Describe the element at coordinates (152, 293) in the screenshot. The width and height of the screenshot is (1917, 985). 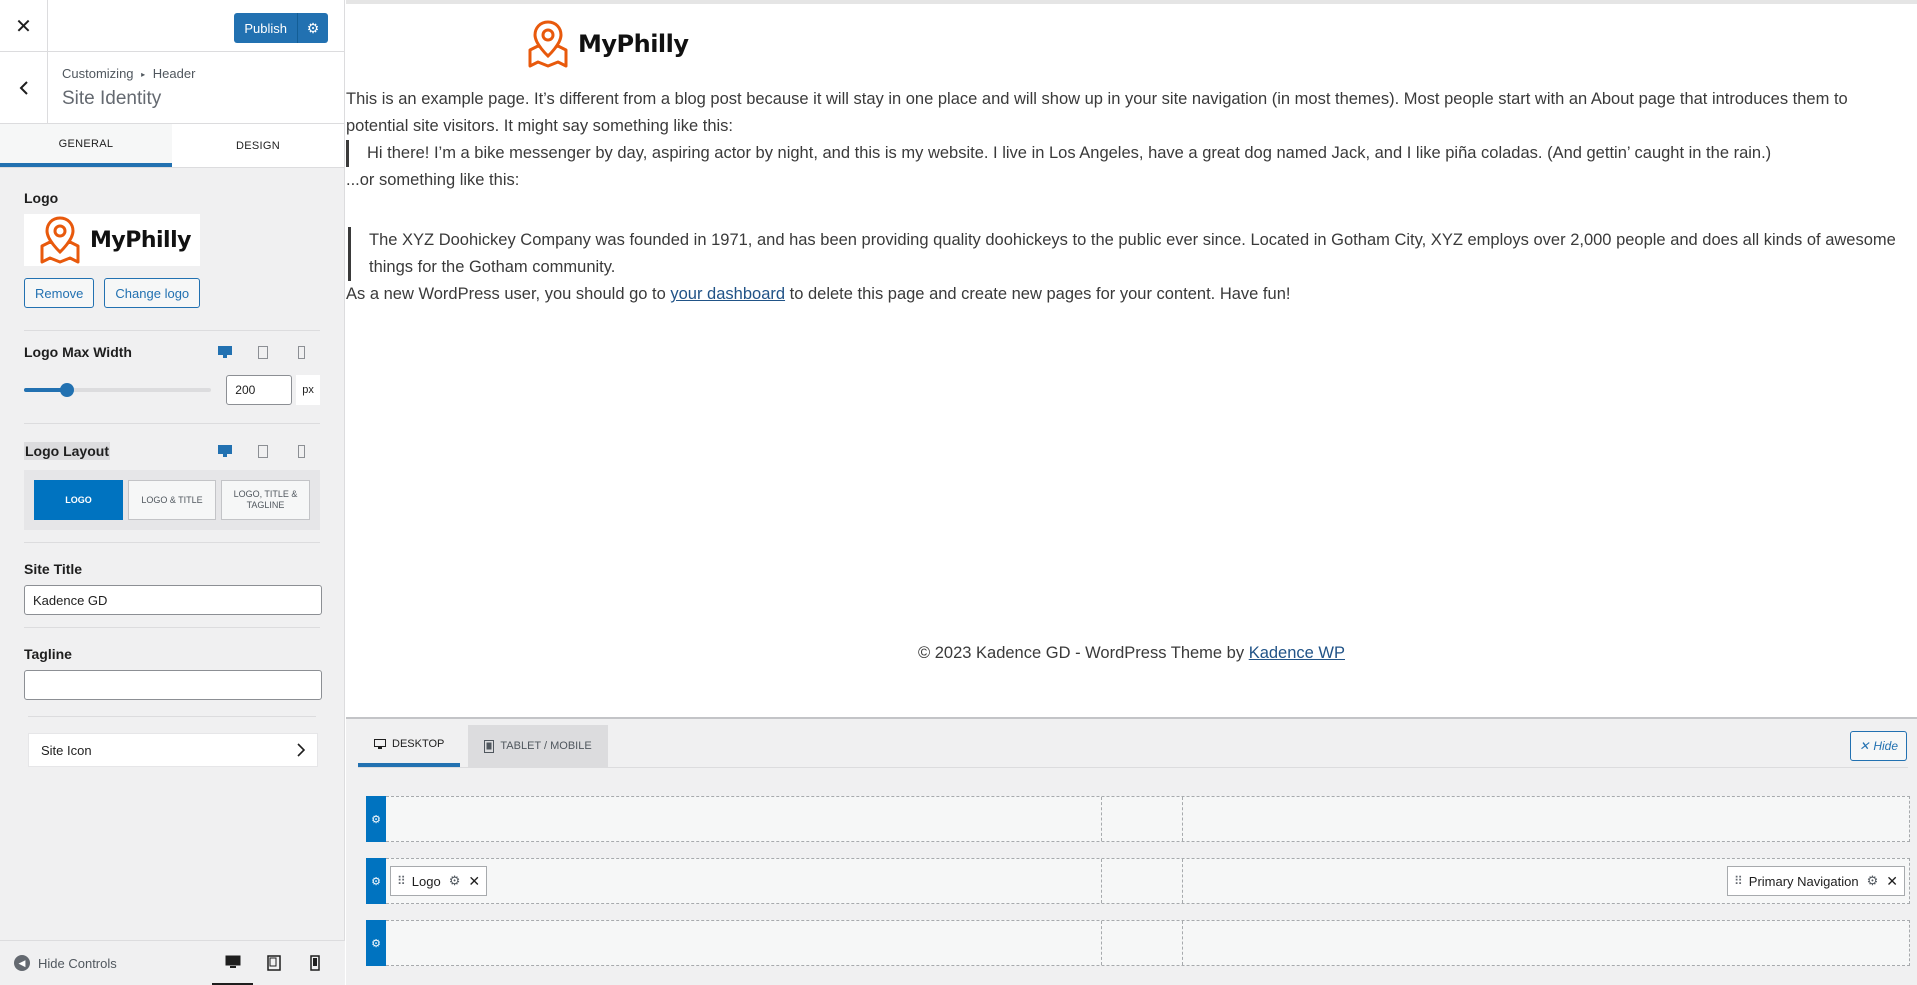
I see `change-logo-button: Change logo` at that location.